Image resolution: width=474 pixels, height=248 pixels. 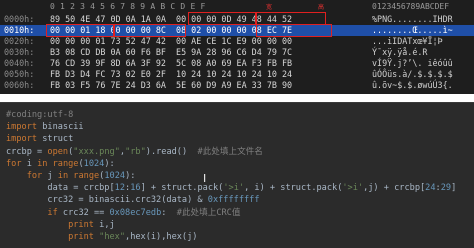 What do you see at coordinates (412, 85) in the screenshot?
I see `hex-ascii: û.õv~$.$.øwúÚ3{.` at bounding box center [412, 85].